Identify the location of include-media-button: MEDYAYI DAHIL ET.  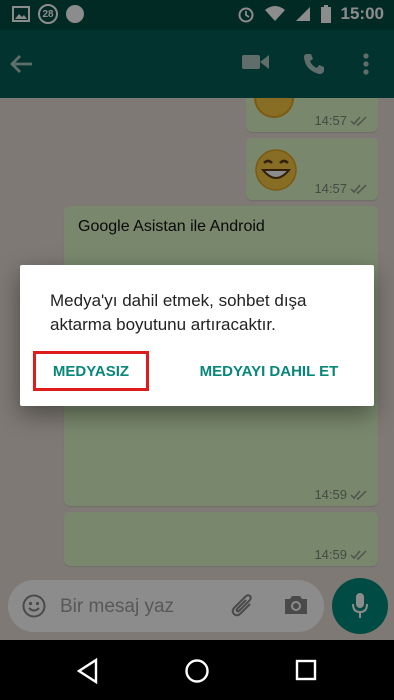
(269, 371).